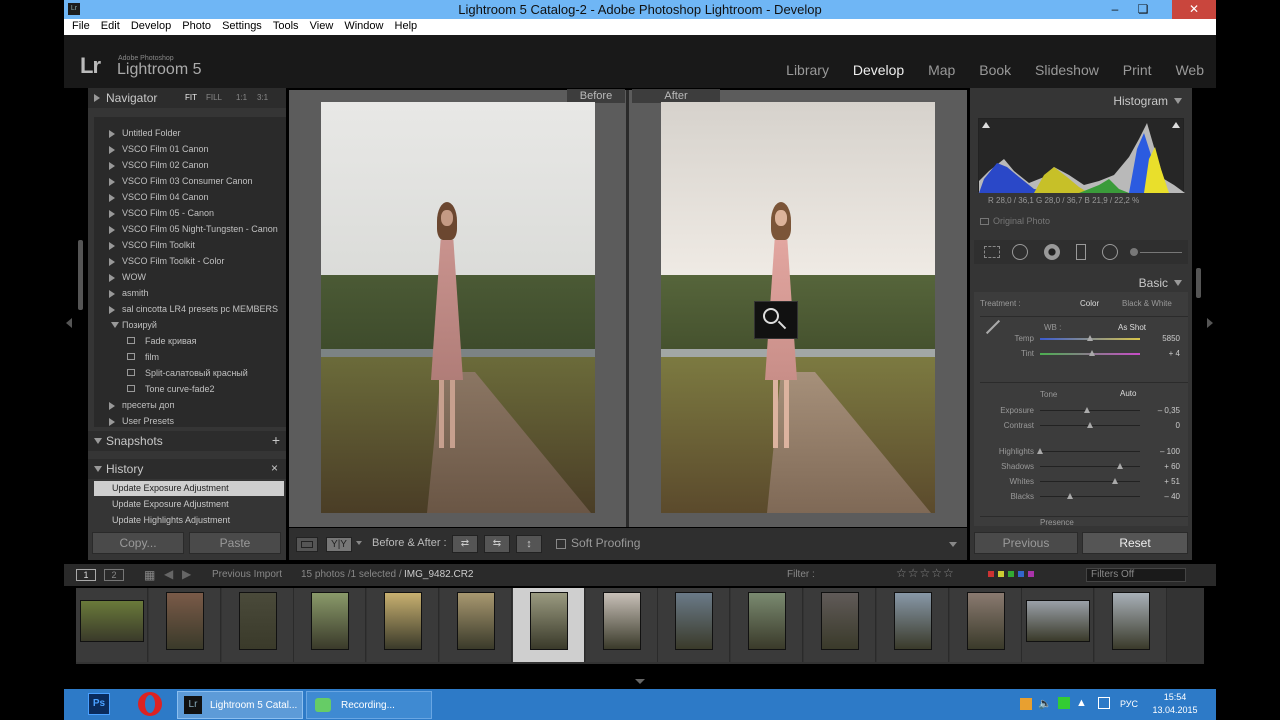 This screenshot has height=720, width=1280. Describe the element at coordinates (986, 125) in the screenshot. I see `shadow-clipping-icon` at that location.